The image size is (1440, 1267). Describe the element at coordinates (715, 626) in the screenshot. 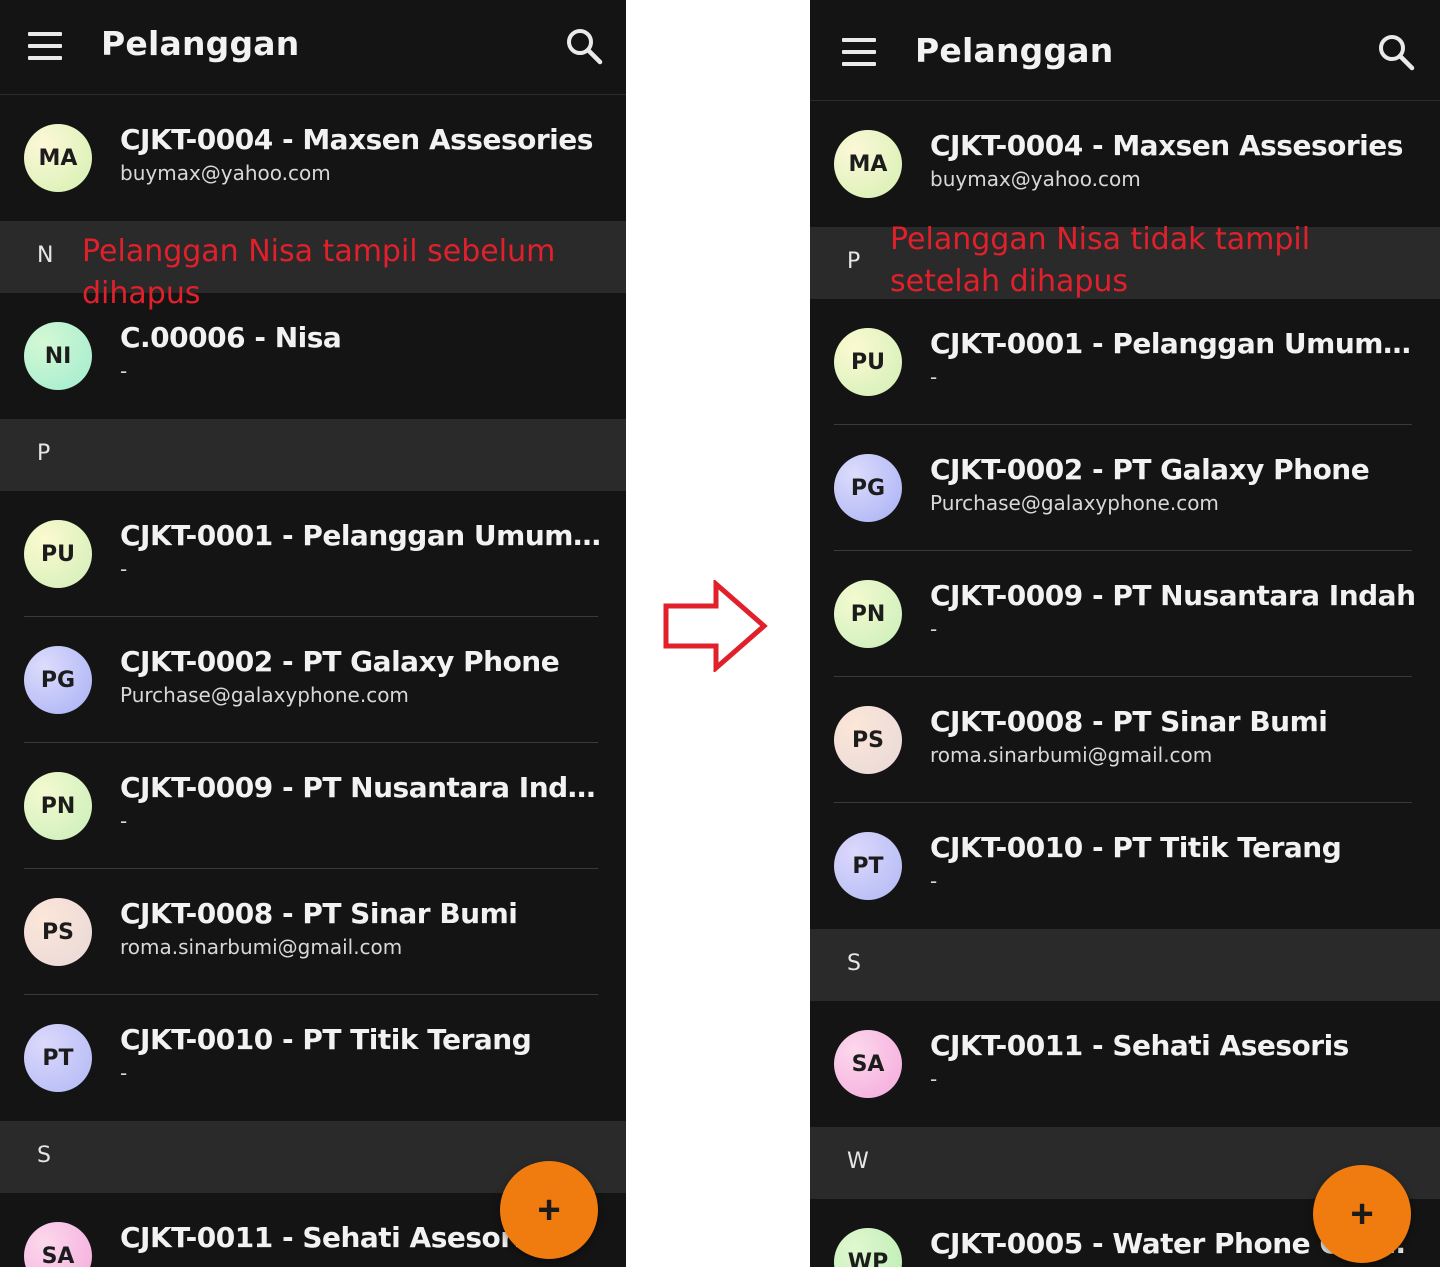

I see `right-arrow-icon` at that location.